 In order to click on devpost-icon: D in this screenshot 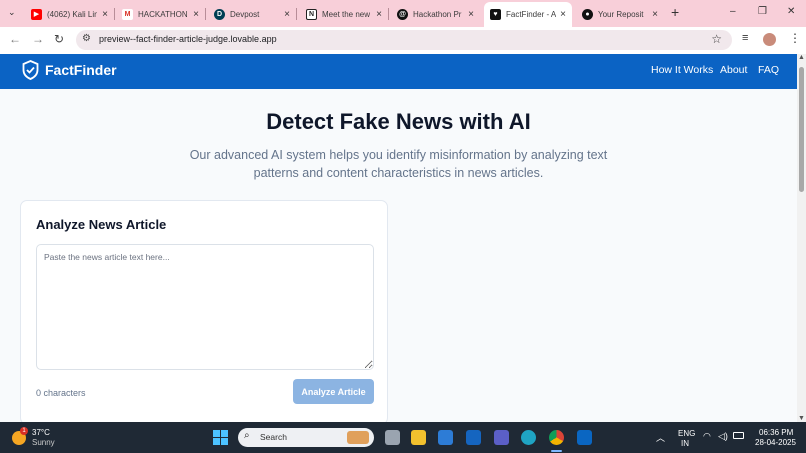, I will do `click(219, 14)`.